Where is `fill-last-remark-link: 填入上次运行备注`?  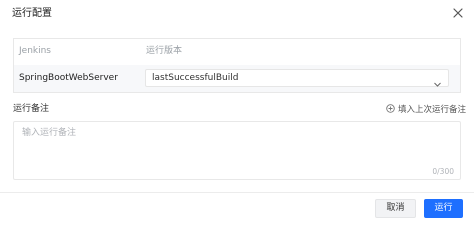
fill-last-remark-link: 填入上次运行备注 is located at coordinates (426, 110).